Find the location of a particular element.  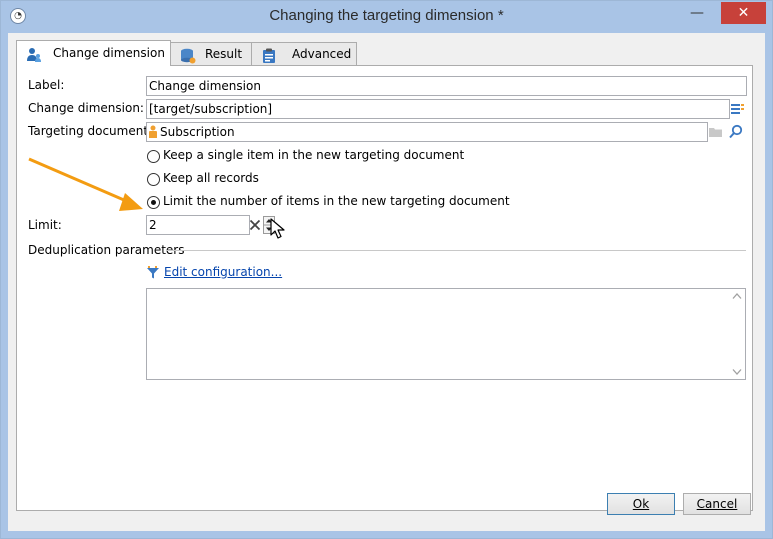

tab-label: Advanced is located at coordinates (322, 54).